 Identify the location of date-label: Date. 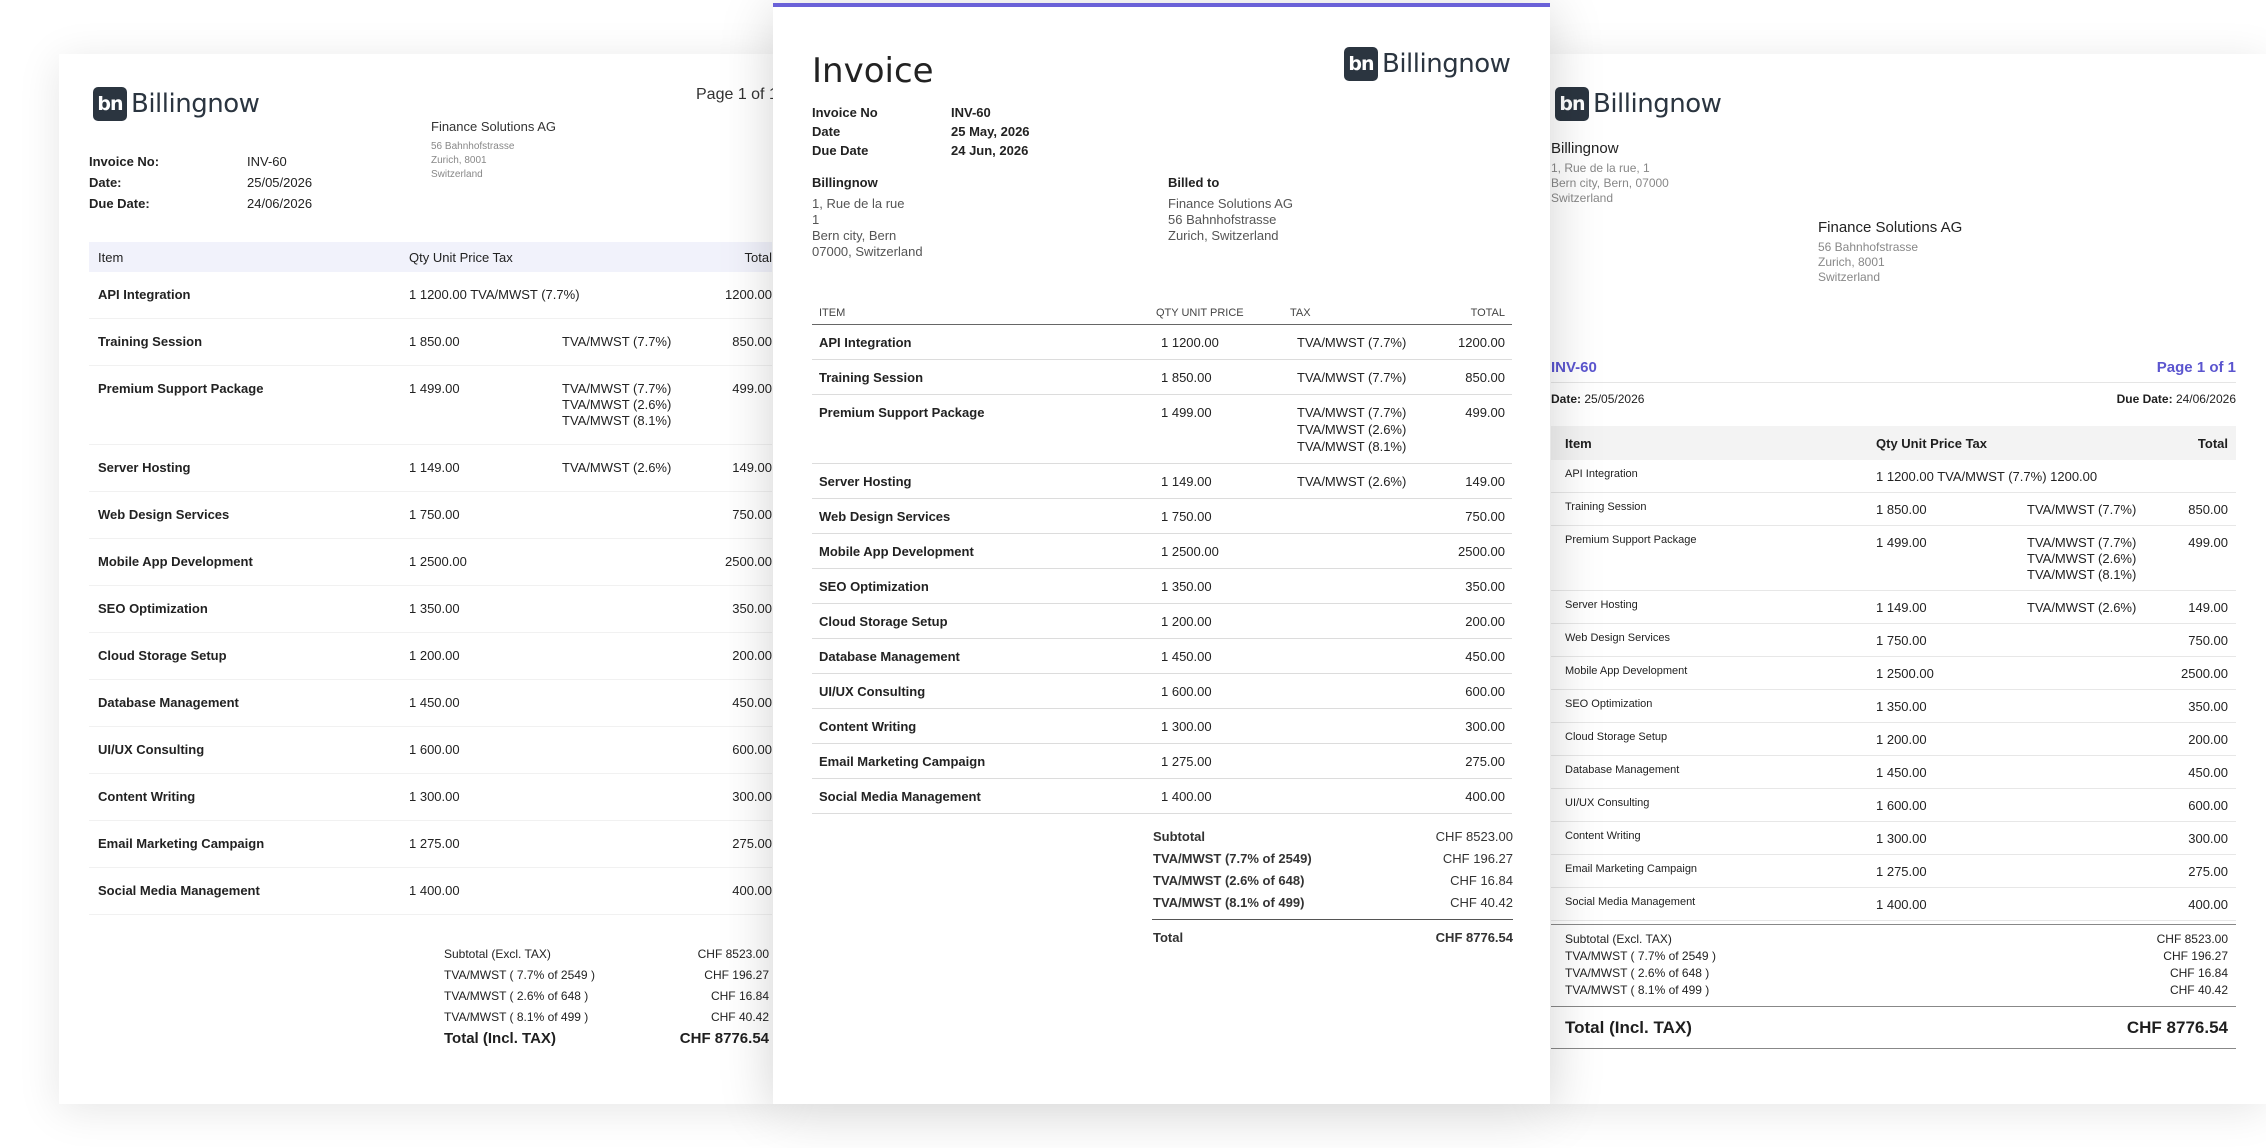
(826, 131).